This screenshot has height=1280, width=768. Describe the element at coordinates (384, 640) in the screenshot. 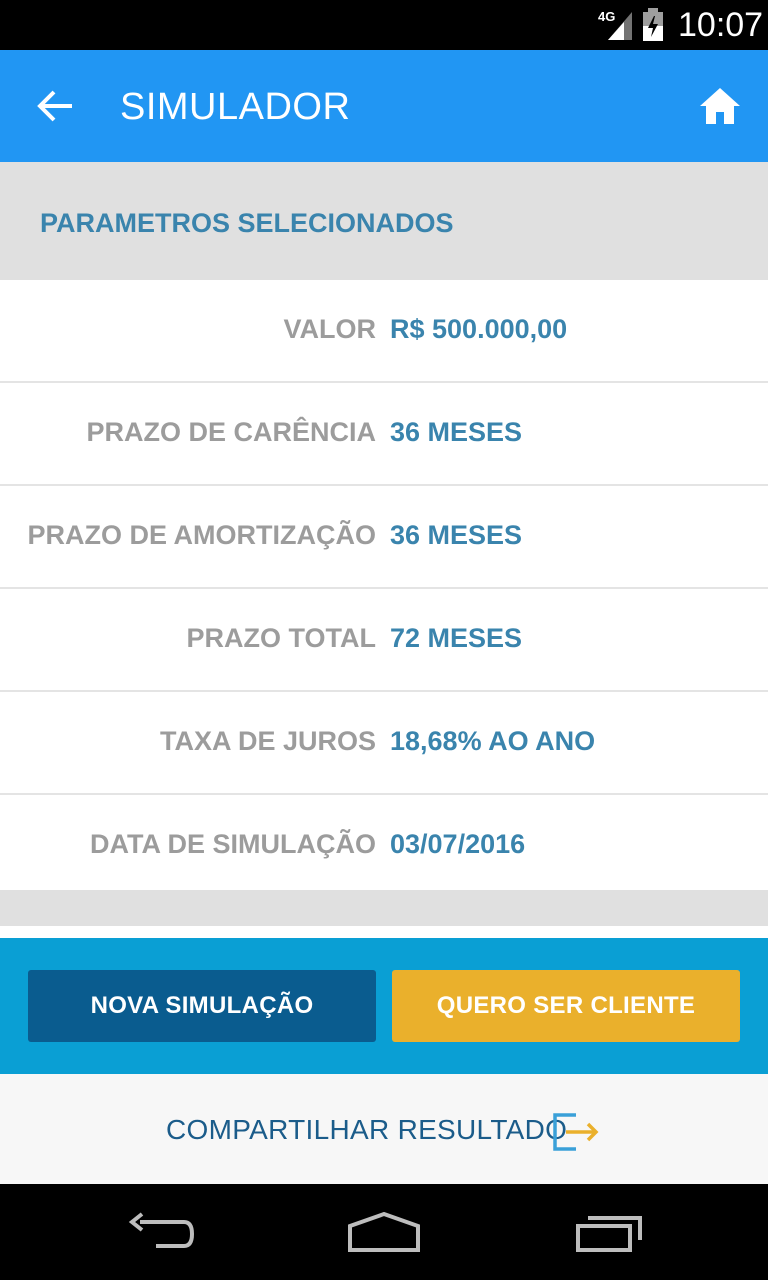

I see `param-row-prazo-total: PRAZO TOTAL 72 MESES` at that location.